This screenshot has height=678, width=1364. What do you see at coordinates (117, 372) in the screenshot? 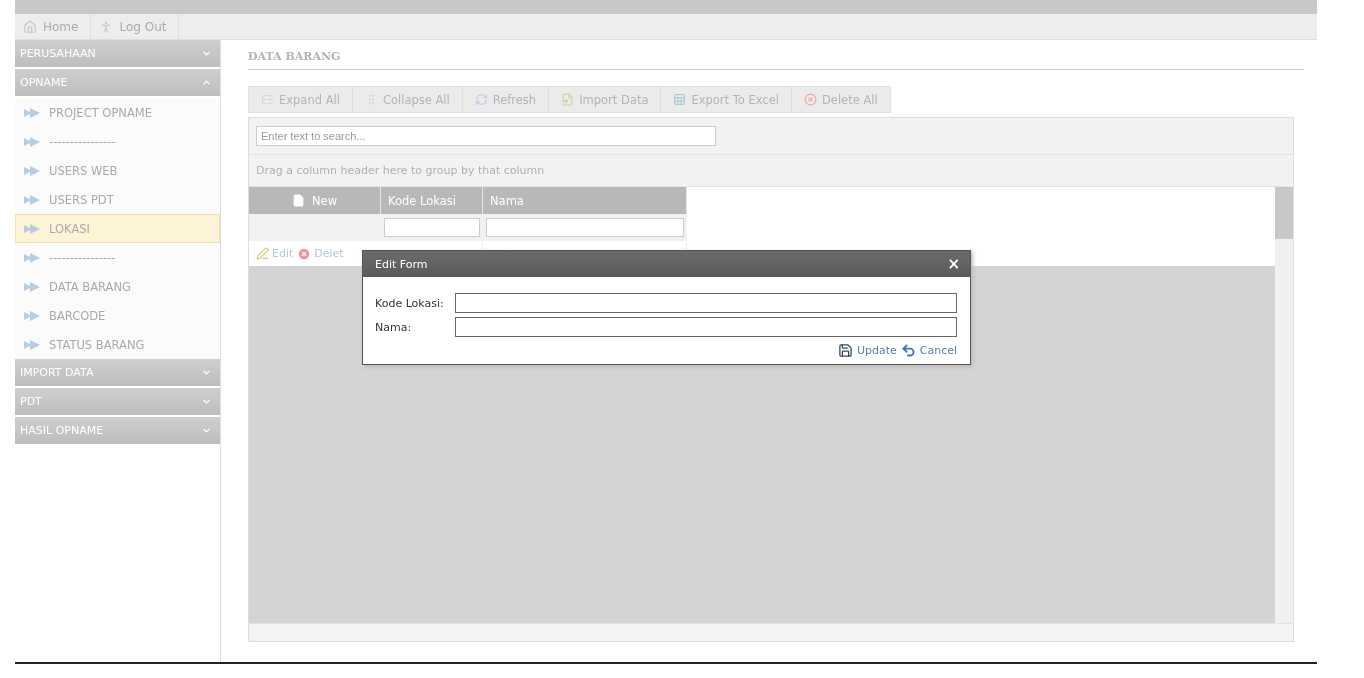
I see `sidebar-group: IMPORT DATA` at bounding box center [117, 372].